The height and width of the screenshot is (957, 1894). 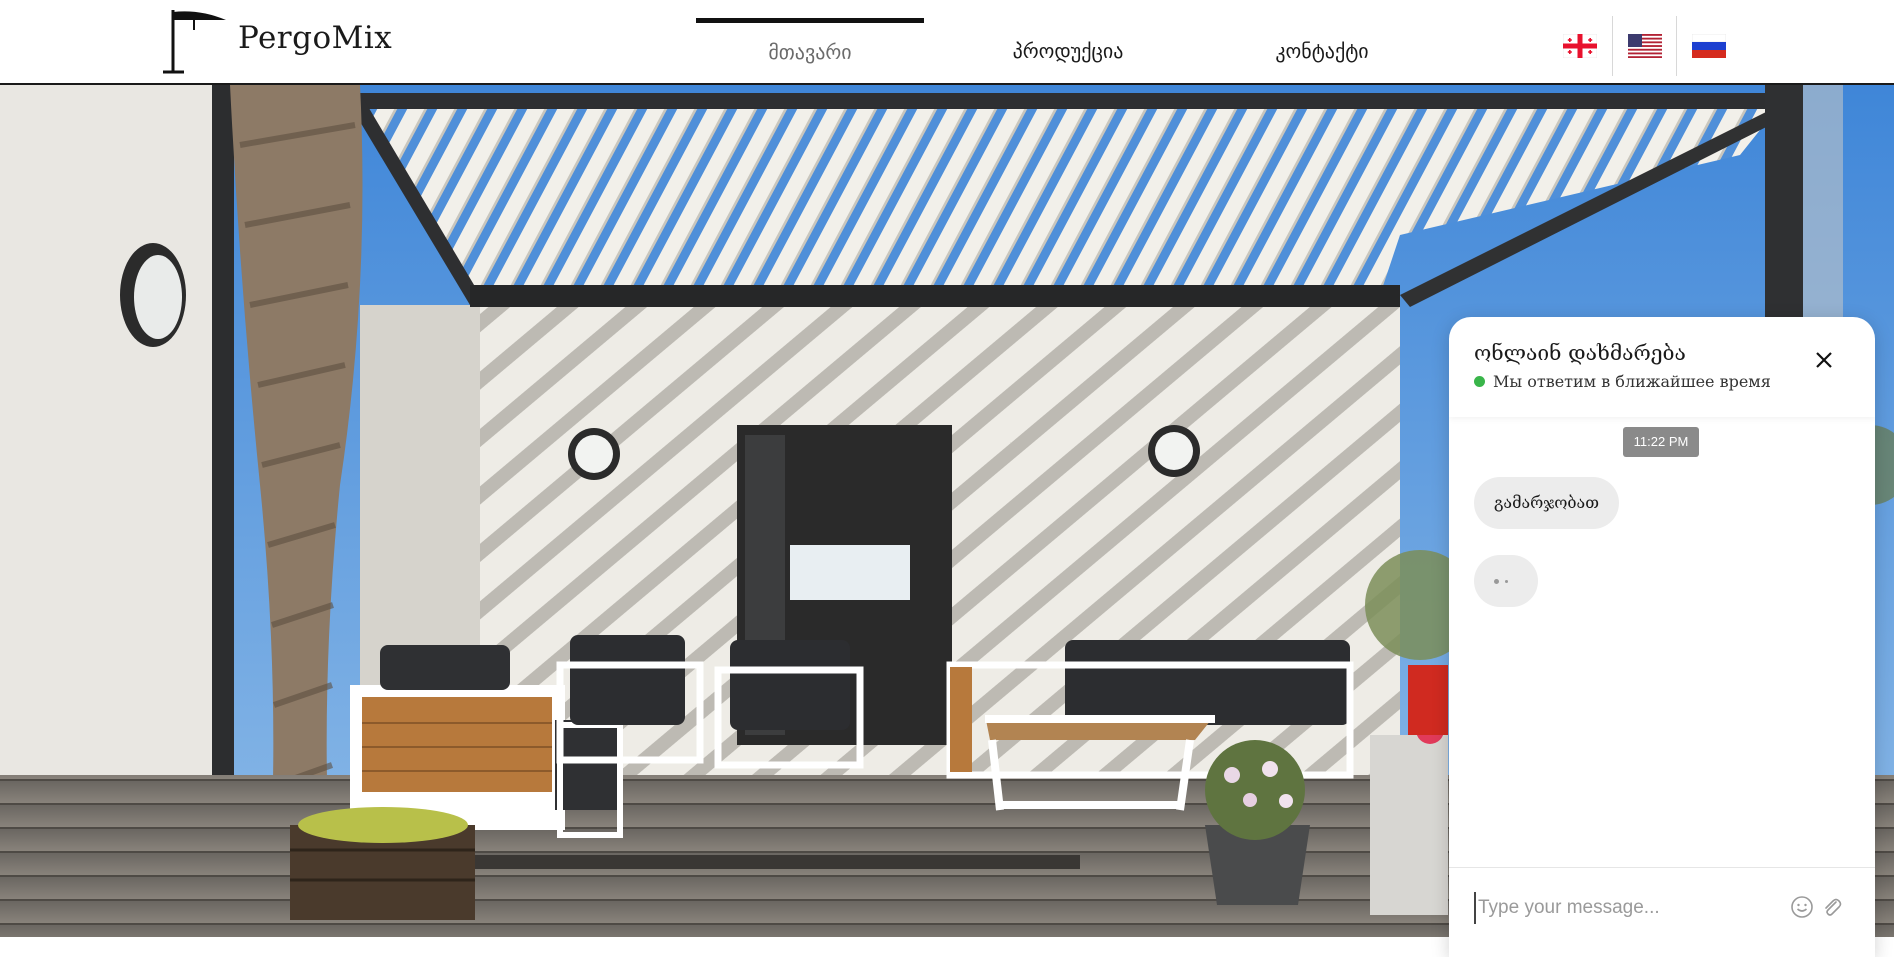 What do you see at coordinates (1802, 907) in the screenshot?
I see `emoji-icon` at bounding box center [1802, 907].